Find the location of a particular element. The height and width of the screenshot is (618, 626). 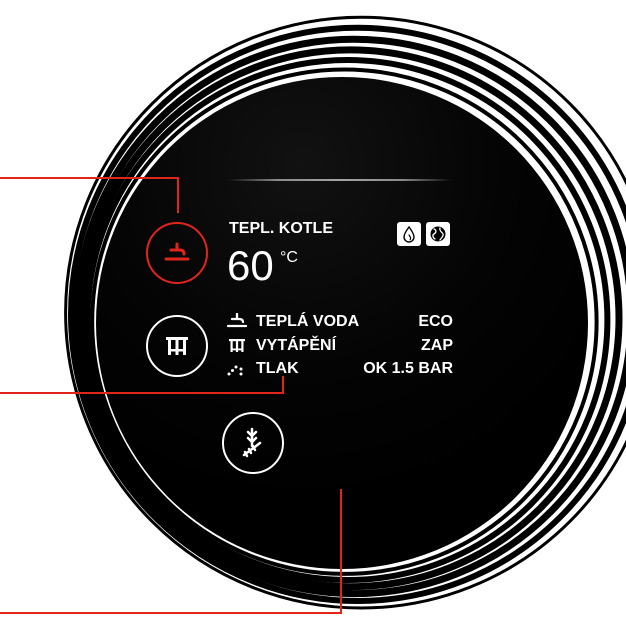

chimney-sweep-icon is located at coordinates (252, 442).